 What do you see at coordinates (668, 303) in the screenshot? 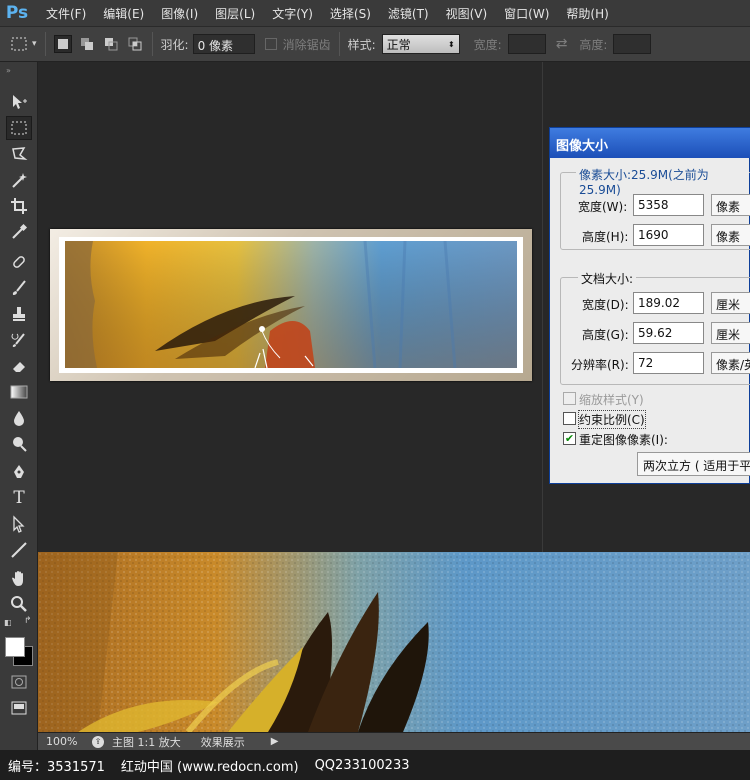
I see `doc-width-input: 189.02` at bounding box center [668, 303].